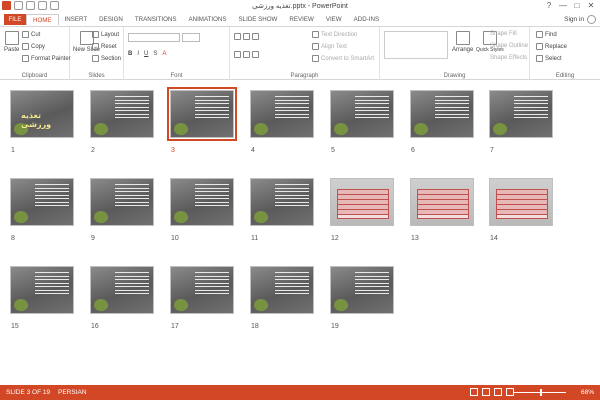 The image size is (600, 400). What do you see at coordinates (541, 392) in the screenshot?
I see `zoom-slider-thumb` at bounding box center [541, 392].